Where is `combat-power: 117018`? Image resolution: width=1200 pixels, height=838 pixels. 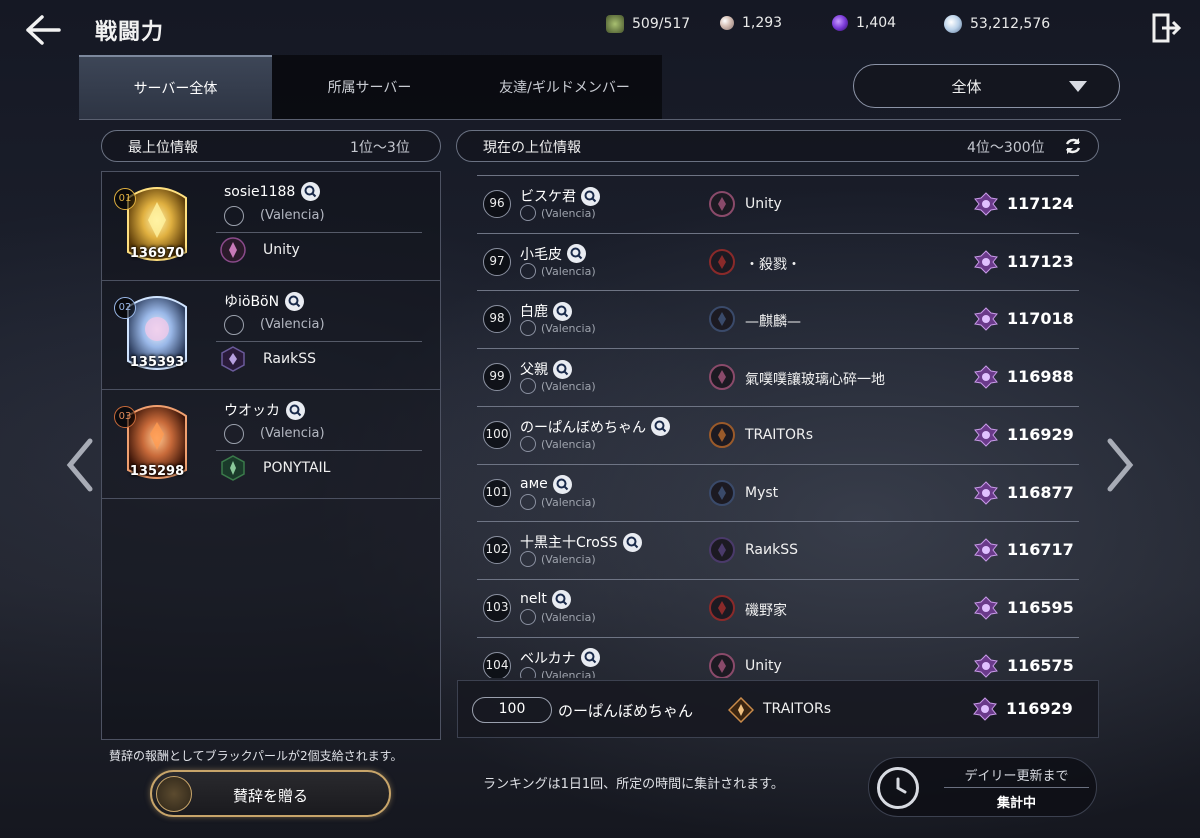
combat-power: 117018 is located at coordinates (1040, 319).